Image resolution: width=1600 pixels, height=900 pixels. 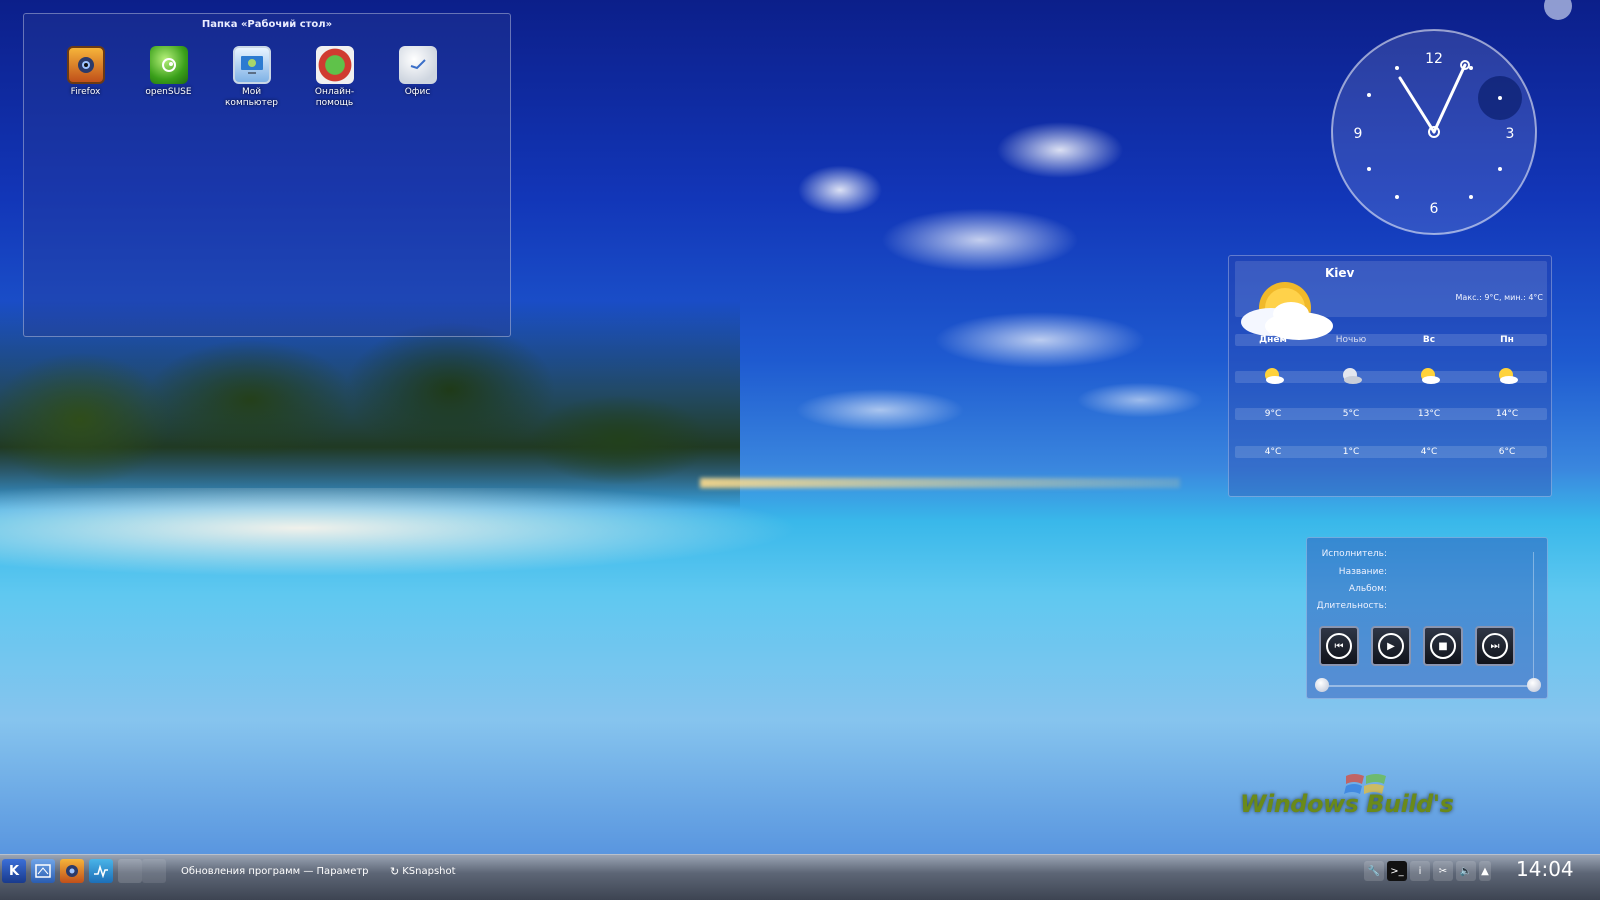 I want to click on desktop-icon-office: Офис, so click(x=417, y=77).